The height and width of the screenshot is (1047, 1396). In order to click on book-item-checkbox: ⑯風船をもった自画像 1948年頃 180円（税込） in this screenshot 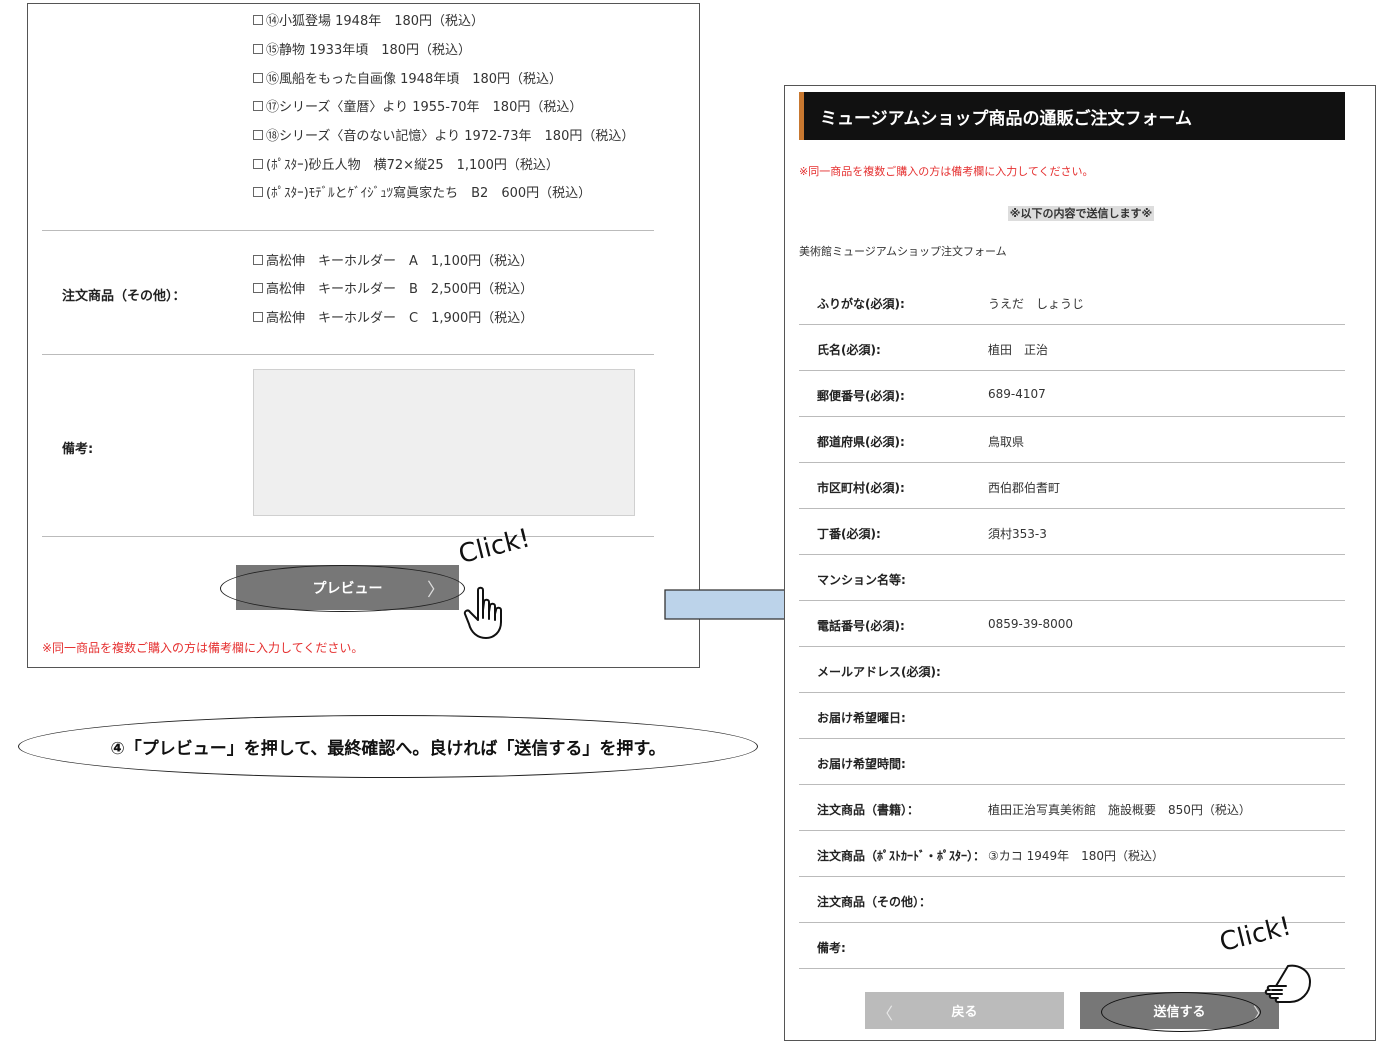, I will do `click(407, 77)`.